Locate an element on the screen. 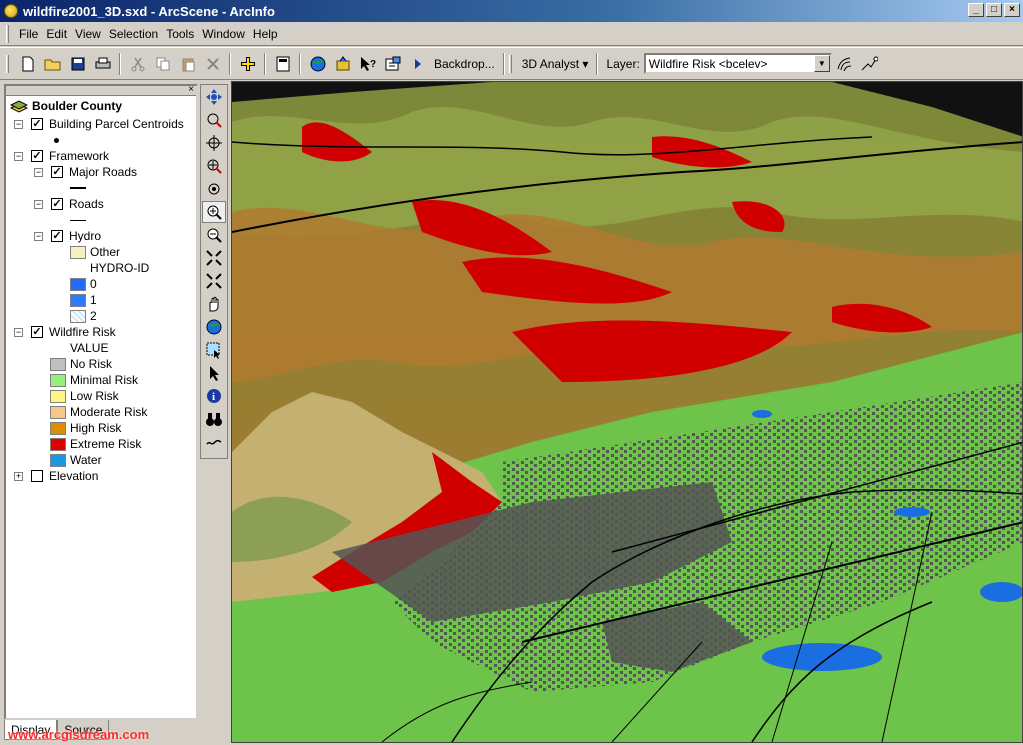 This screenshot has height=745, width=1023. select-features-icon is located at coordinates (214, 350).